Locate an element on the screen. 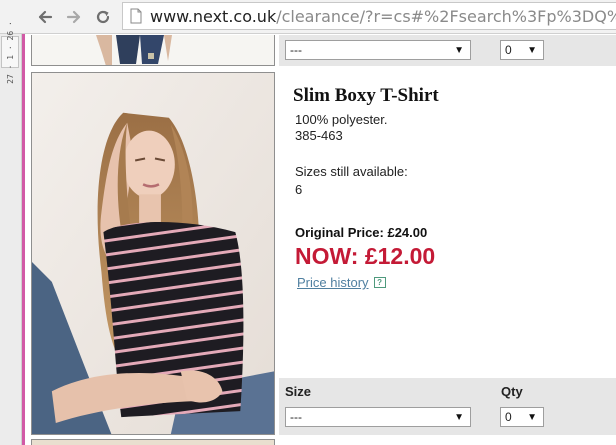 This screenshot has height=445, width=616. product-code: 385-463 is located at coordinates (319, 135).